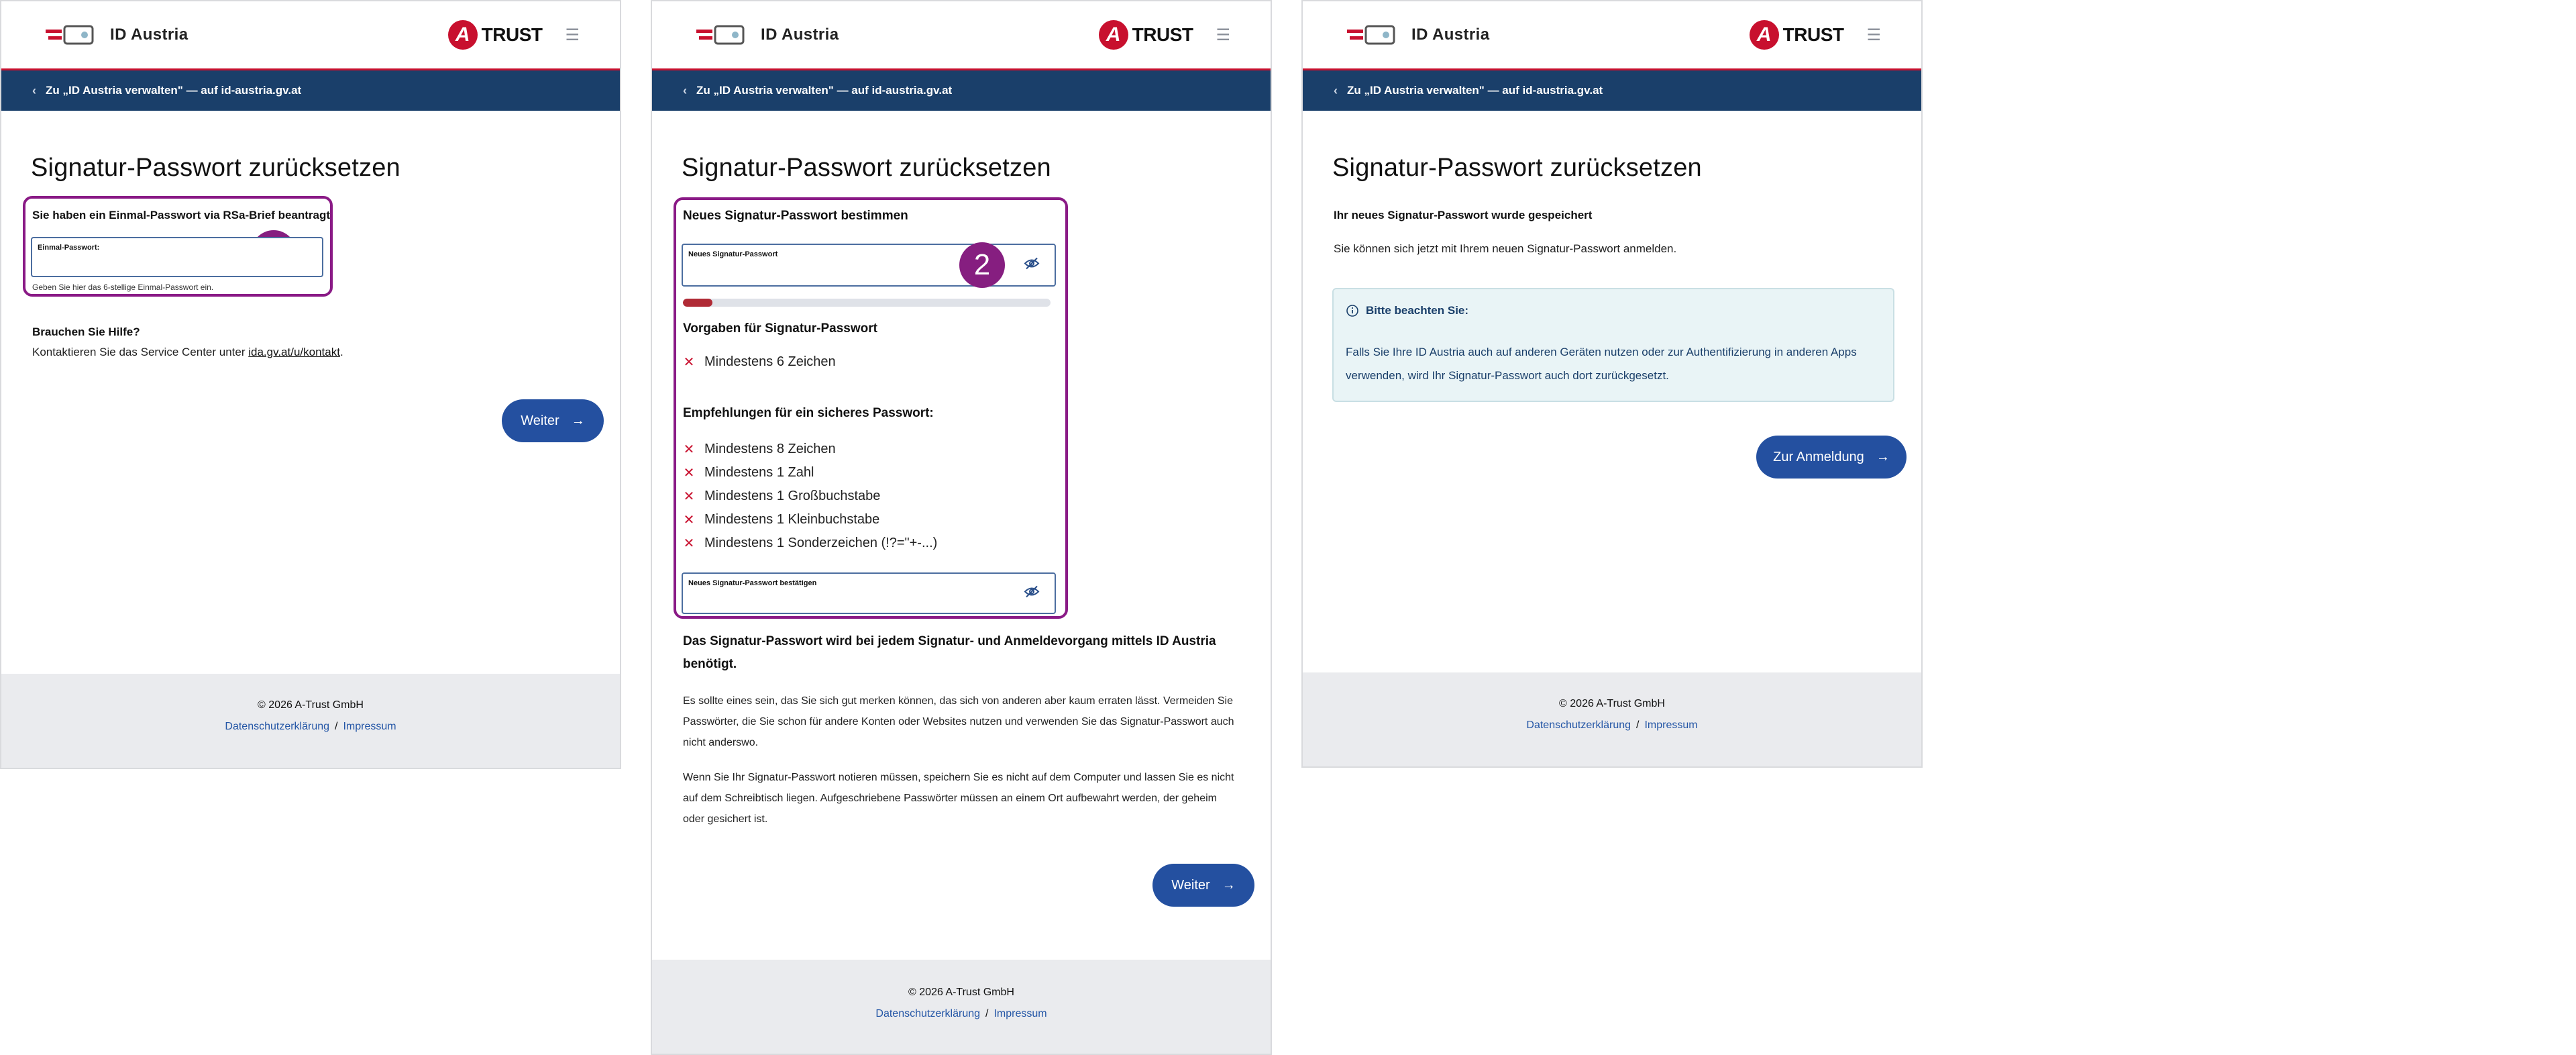 The height and width of the screenshot is (1055, 2576). Describe the element at coordinates (808, 413) in the screenshot. I see `recommendations-title: Empfehlungen für ein sicheres Passwort:` at that location.